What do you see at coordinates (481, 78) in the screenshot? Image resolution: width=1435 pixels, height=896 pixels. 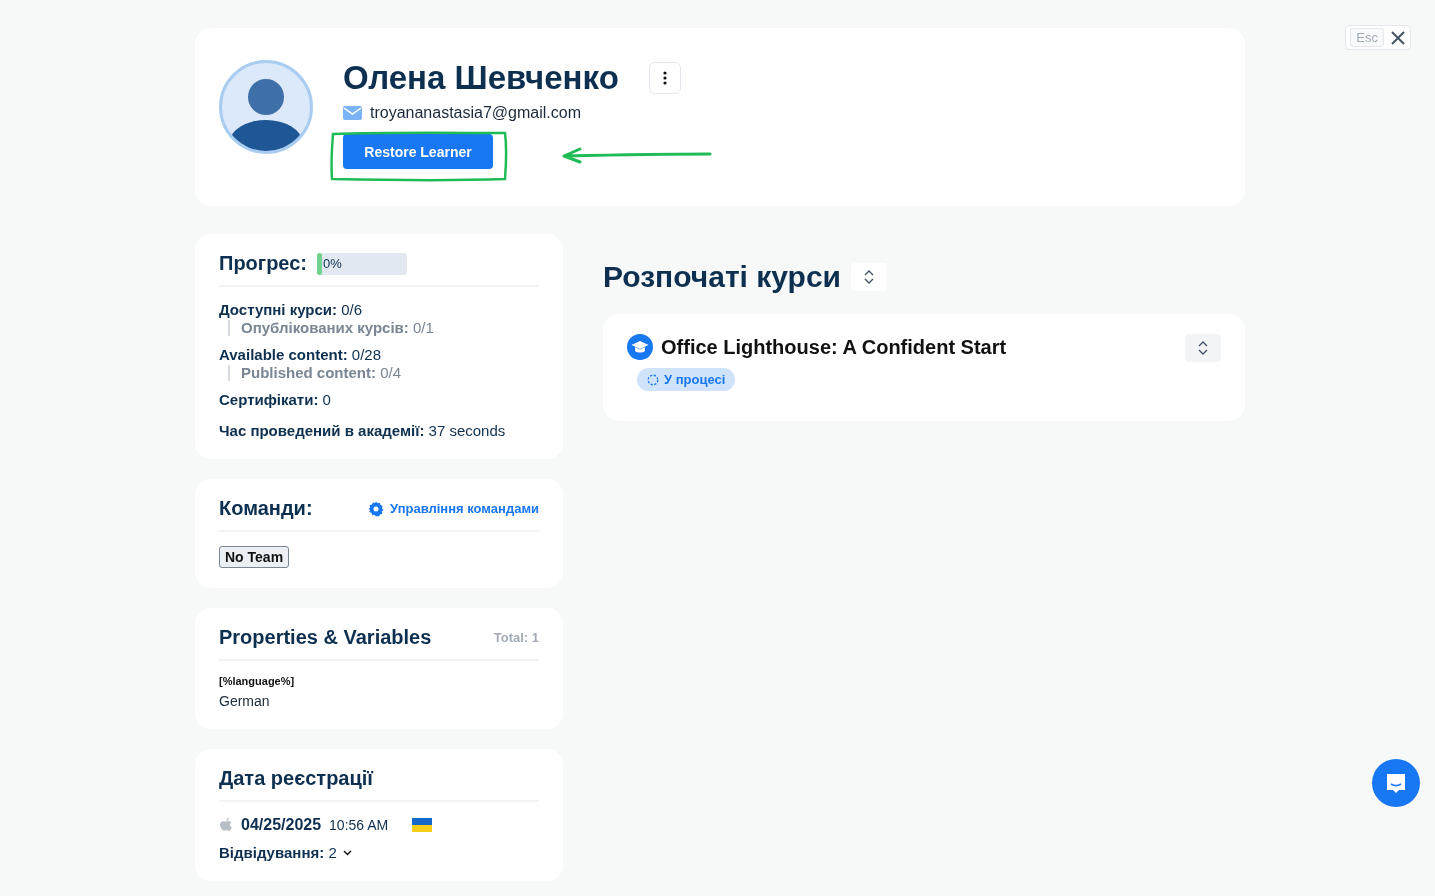 I see `learner-name: Олена Шевченко` at bounding box center [481, 78].